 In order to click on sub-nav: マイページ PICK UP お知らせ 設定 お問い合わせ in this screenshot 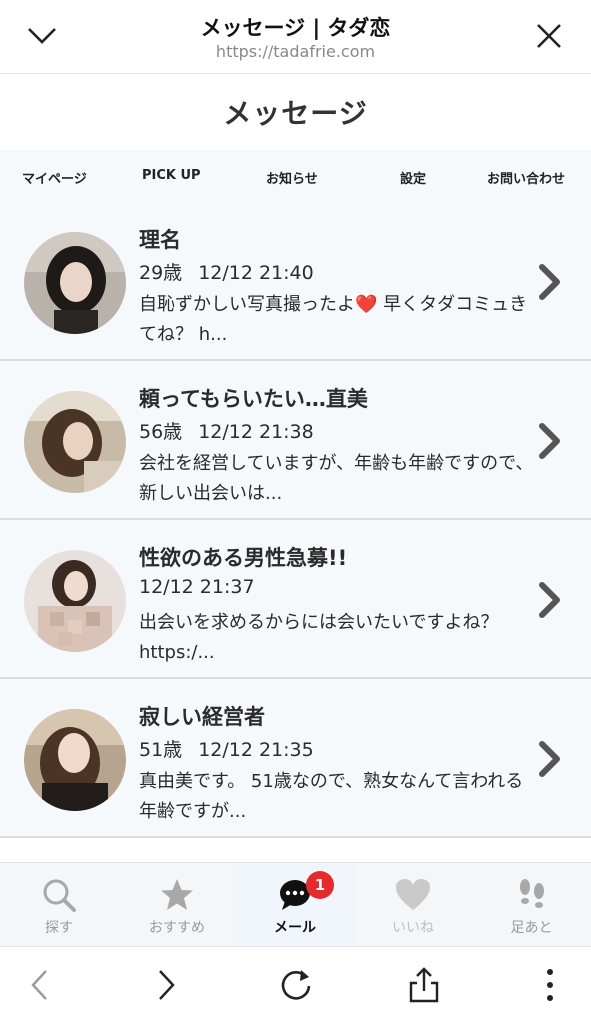, I will do `click(295, 176)`.